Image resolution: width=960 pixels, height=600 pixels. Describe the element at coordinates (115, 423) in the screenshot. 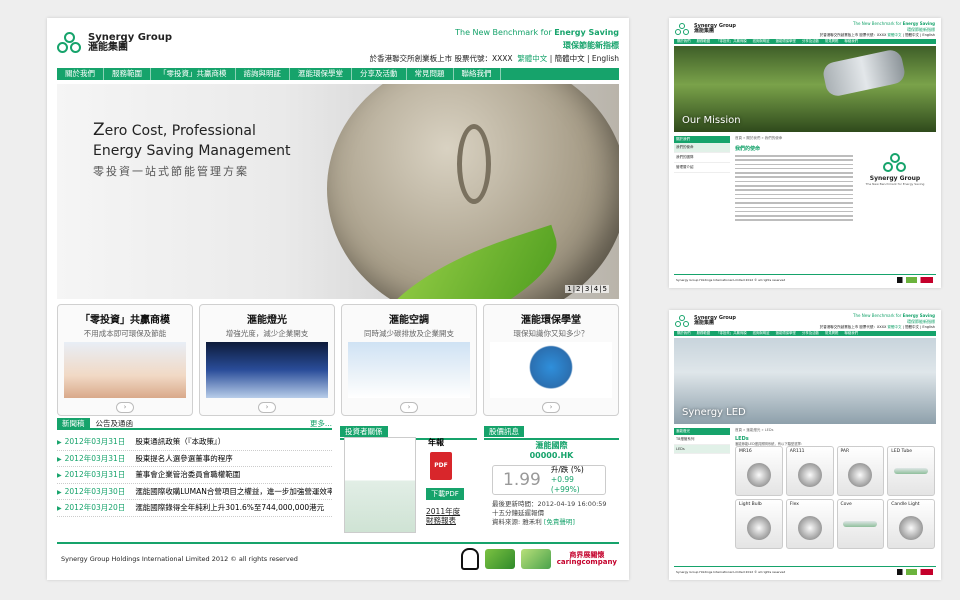

I see `tab-announcements: 公告及通函` at that location.